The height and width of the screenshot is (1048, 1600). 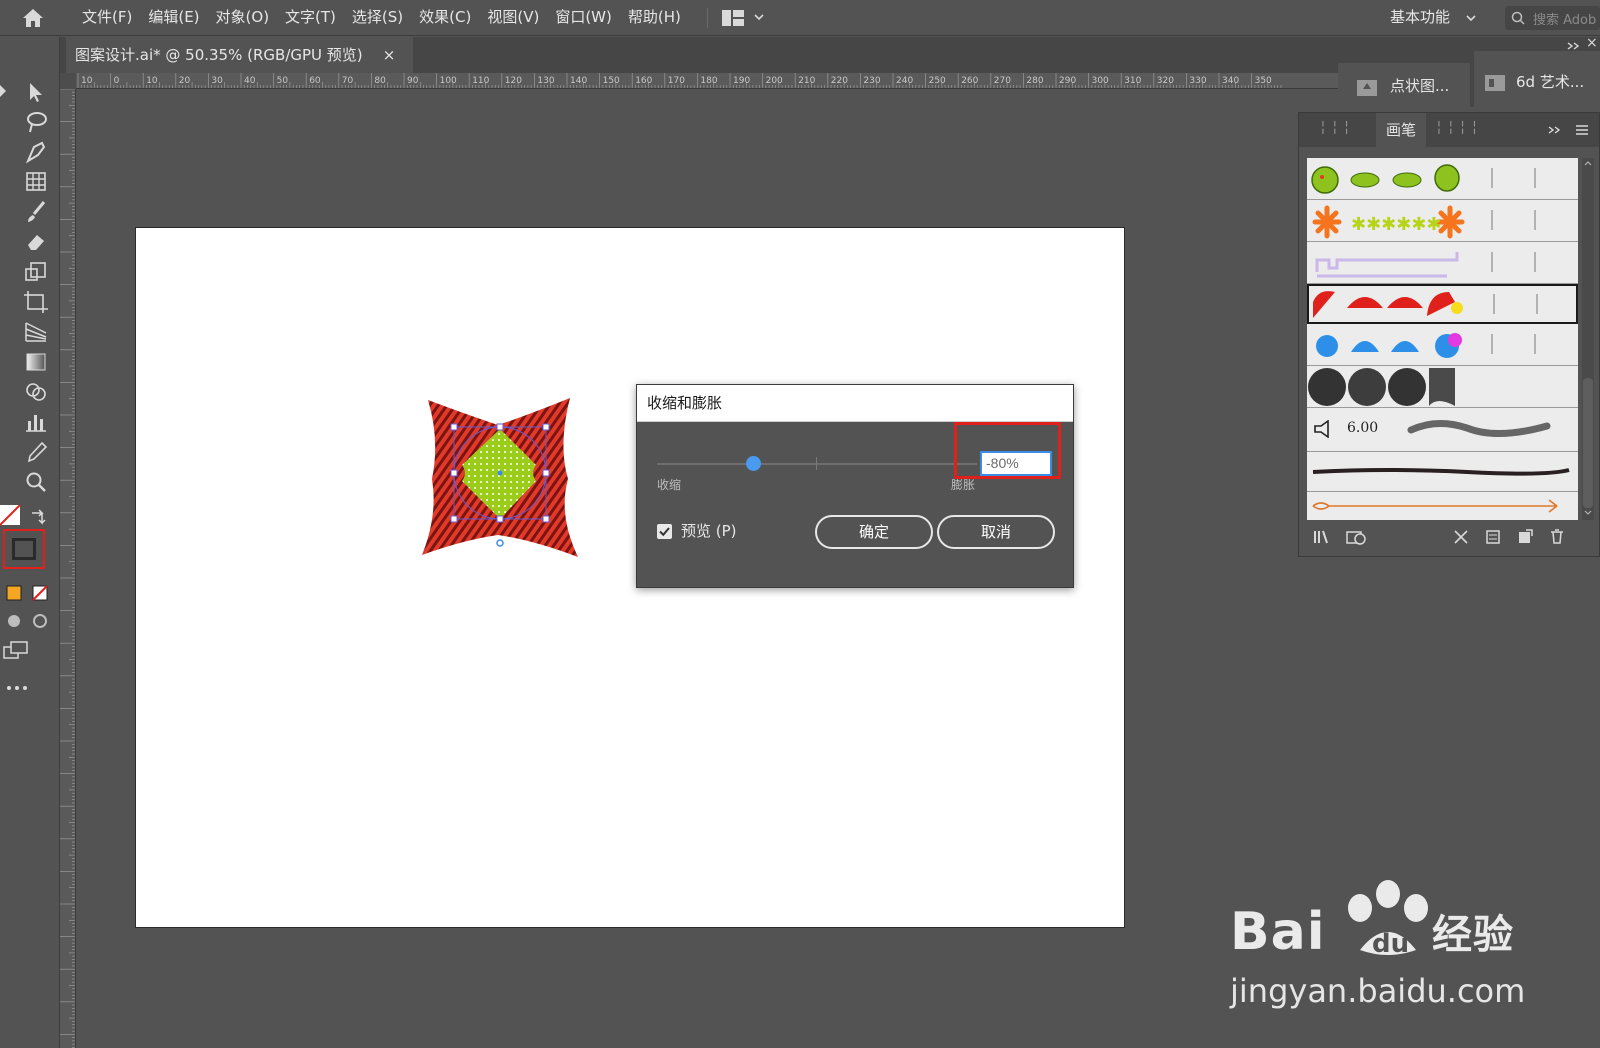 What do you see at coordinates (753, 463) in the screenshot?
I see `slider-thumb` at bounding box center [753, 463].